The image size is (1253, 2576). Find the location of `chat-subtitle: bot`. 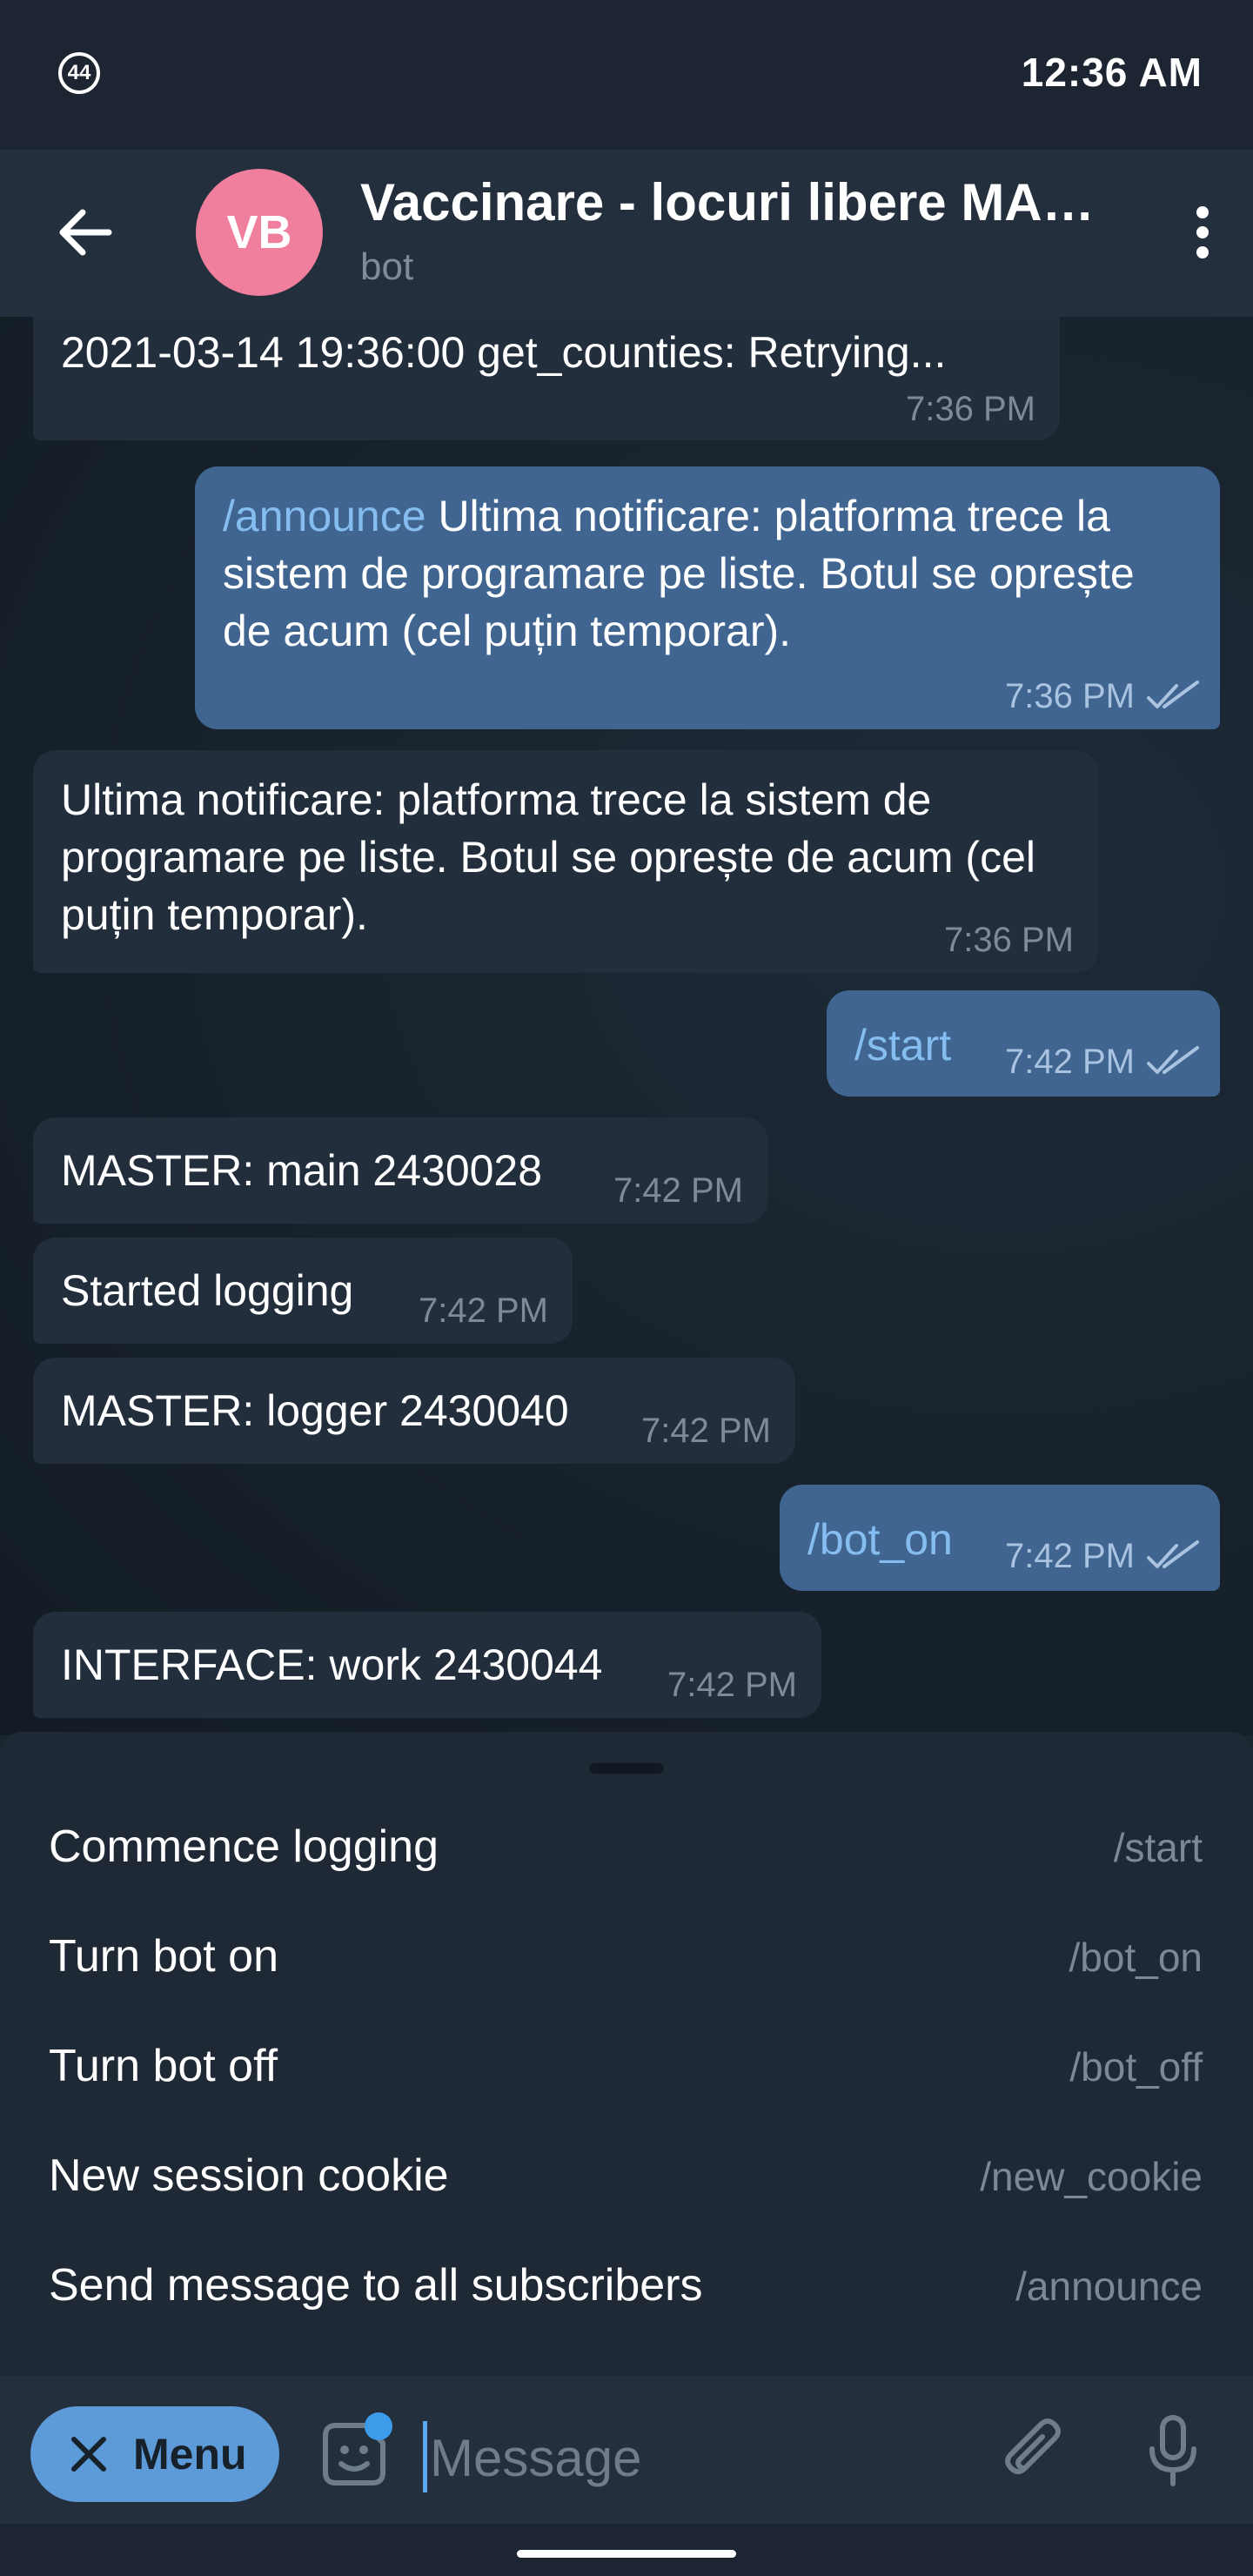

chat-subtitle: bot is located at coordinates (387, 267).